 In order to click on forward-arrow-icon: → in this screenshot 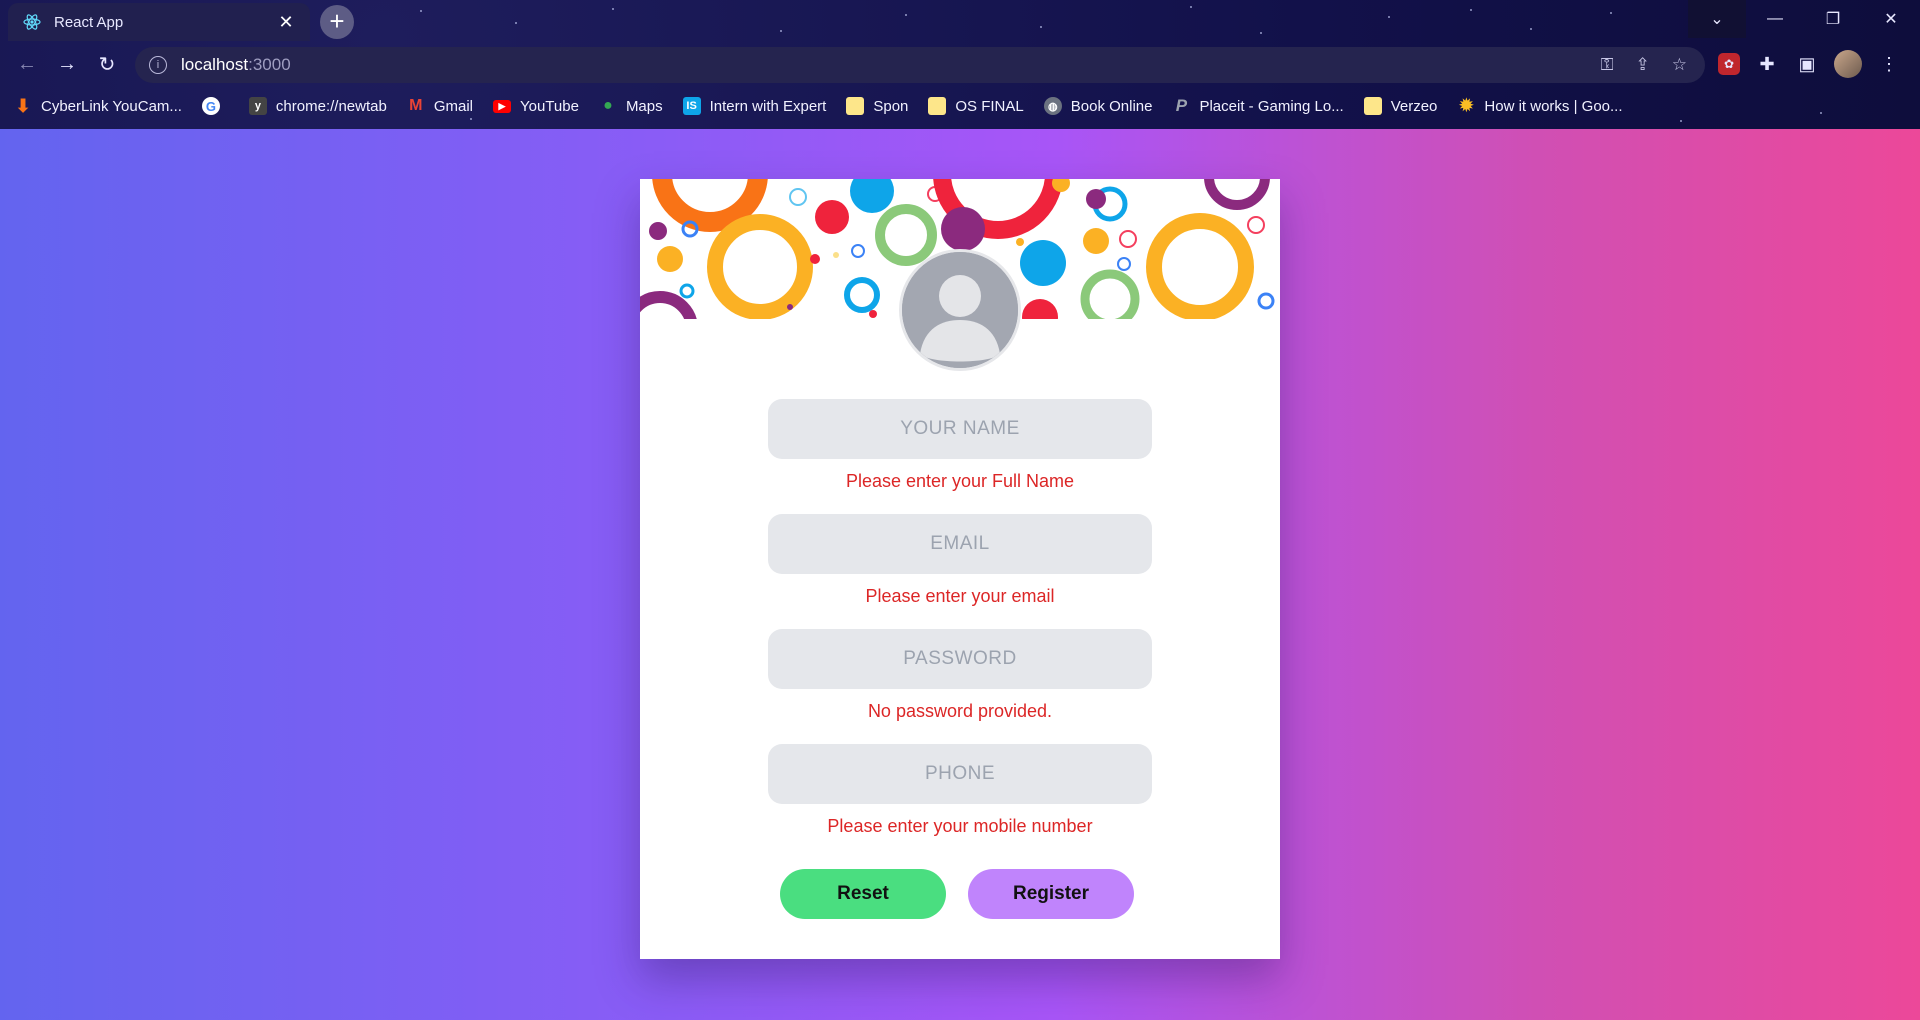, I will do `click(67, 64)`.